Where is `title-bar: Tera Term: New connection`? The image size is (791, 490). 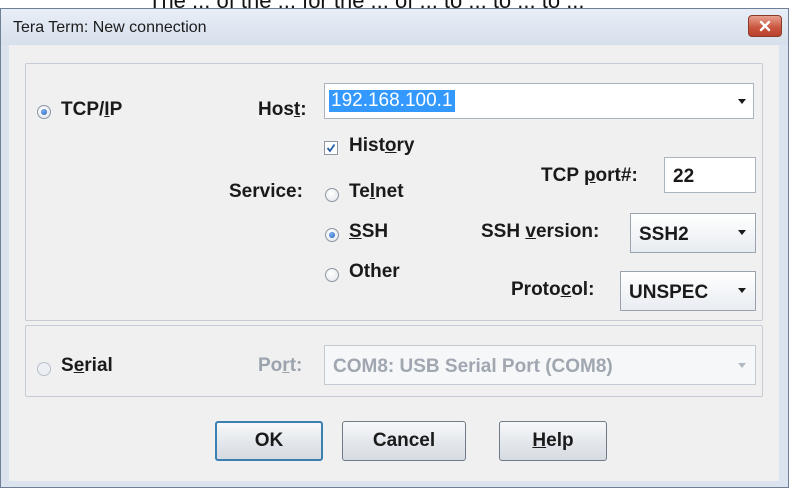
title-bar: Tera Term: New connection is located at coordinates (394, 27).